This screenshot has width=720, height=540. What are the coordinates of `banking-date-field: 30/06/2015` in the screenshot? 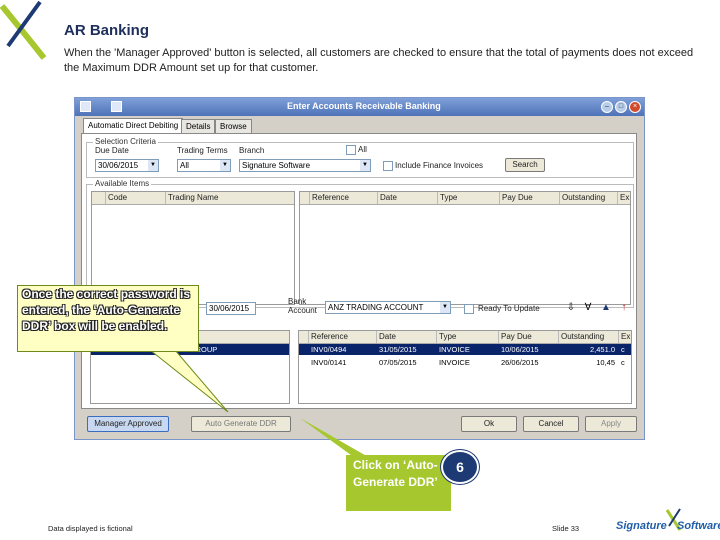 It's located at (231, 308).